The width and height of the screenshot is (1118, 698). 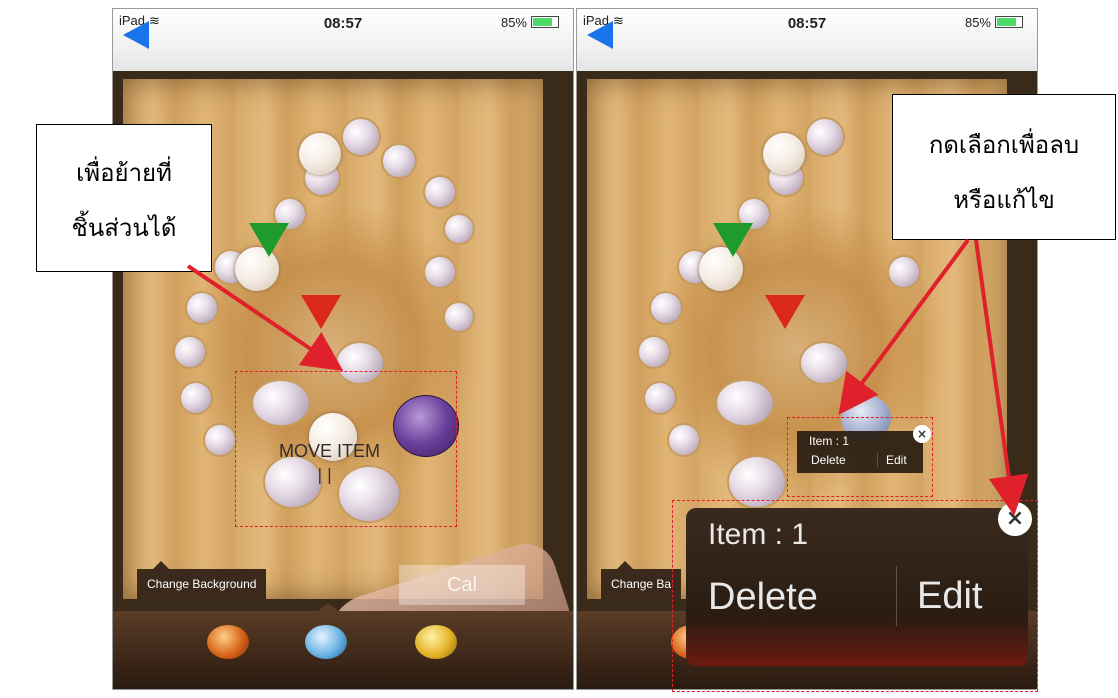 What do you see at coordinates (328, 607) in the screenshot?
I see `dock-selector-notch` at bounding box center [328, 607].